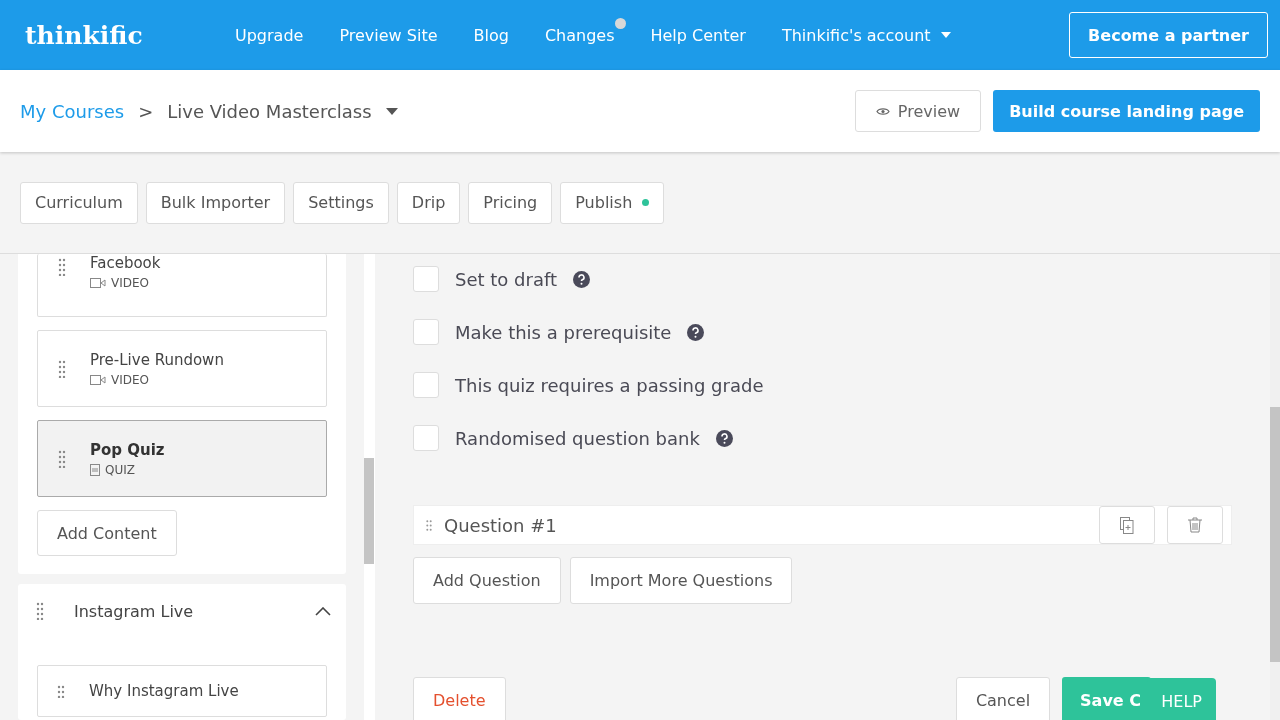 The width and height of the screenshot is (1280, 720). I want to click on tab: Bulk Importer, so click(215, 202).